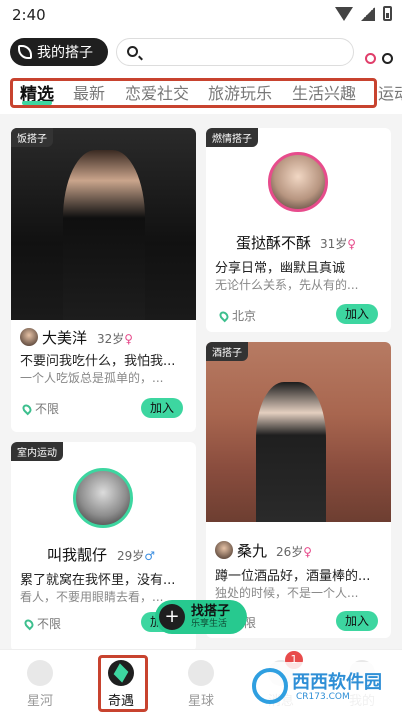 The width and height of the screenshot is (402, 715). What do you see at coordinates (211, 611) in the screenshot?
I see `fab-title: 找搭子` at bounding box center [211, 611].